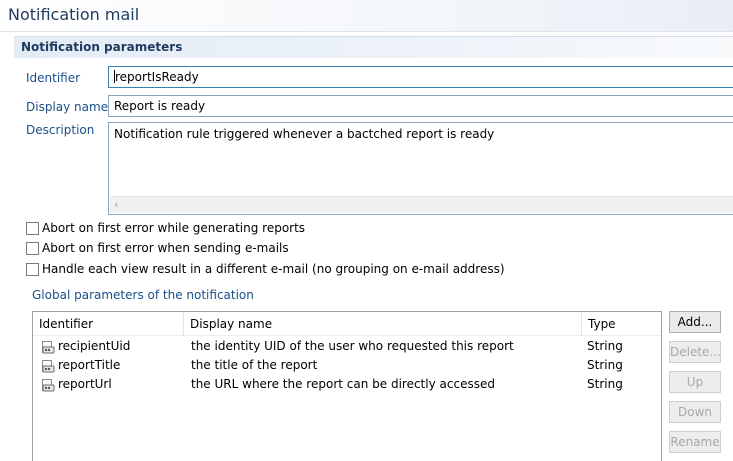 This screenshot has height=461, width=733. I want to click on section-header: Notification parameters, so click(373, 47).